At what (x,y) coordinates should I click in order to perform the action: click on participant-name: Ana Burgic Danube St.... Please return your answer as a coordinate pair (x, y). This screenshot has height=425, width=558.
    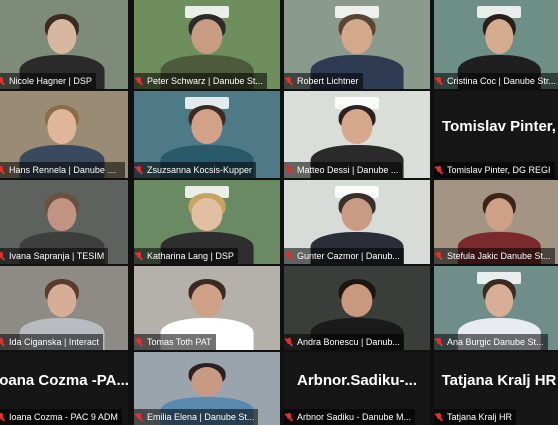
    Looking at the image, I should click on (495, 342).